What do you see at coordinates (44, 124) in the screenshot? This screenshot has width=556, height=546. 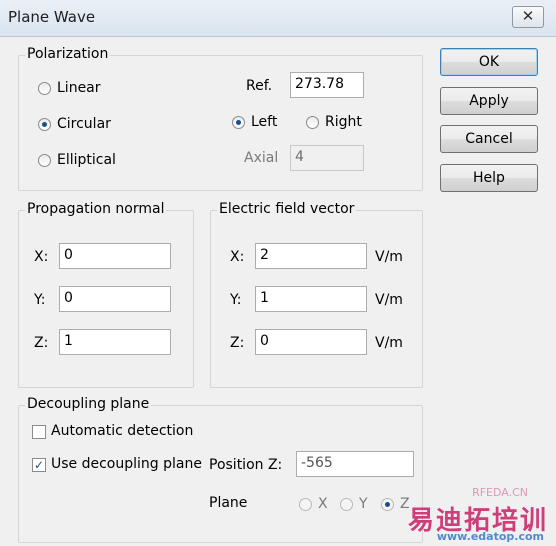 I see `circular-radio` at bounding box center [44, 124].